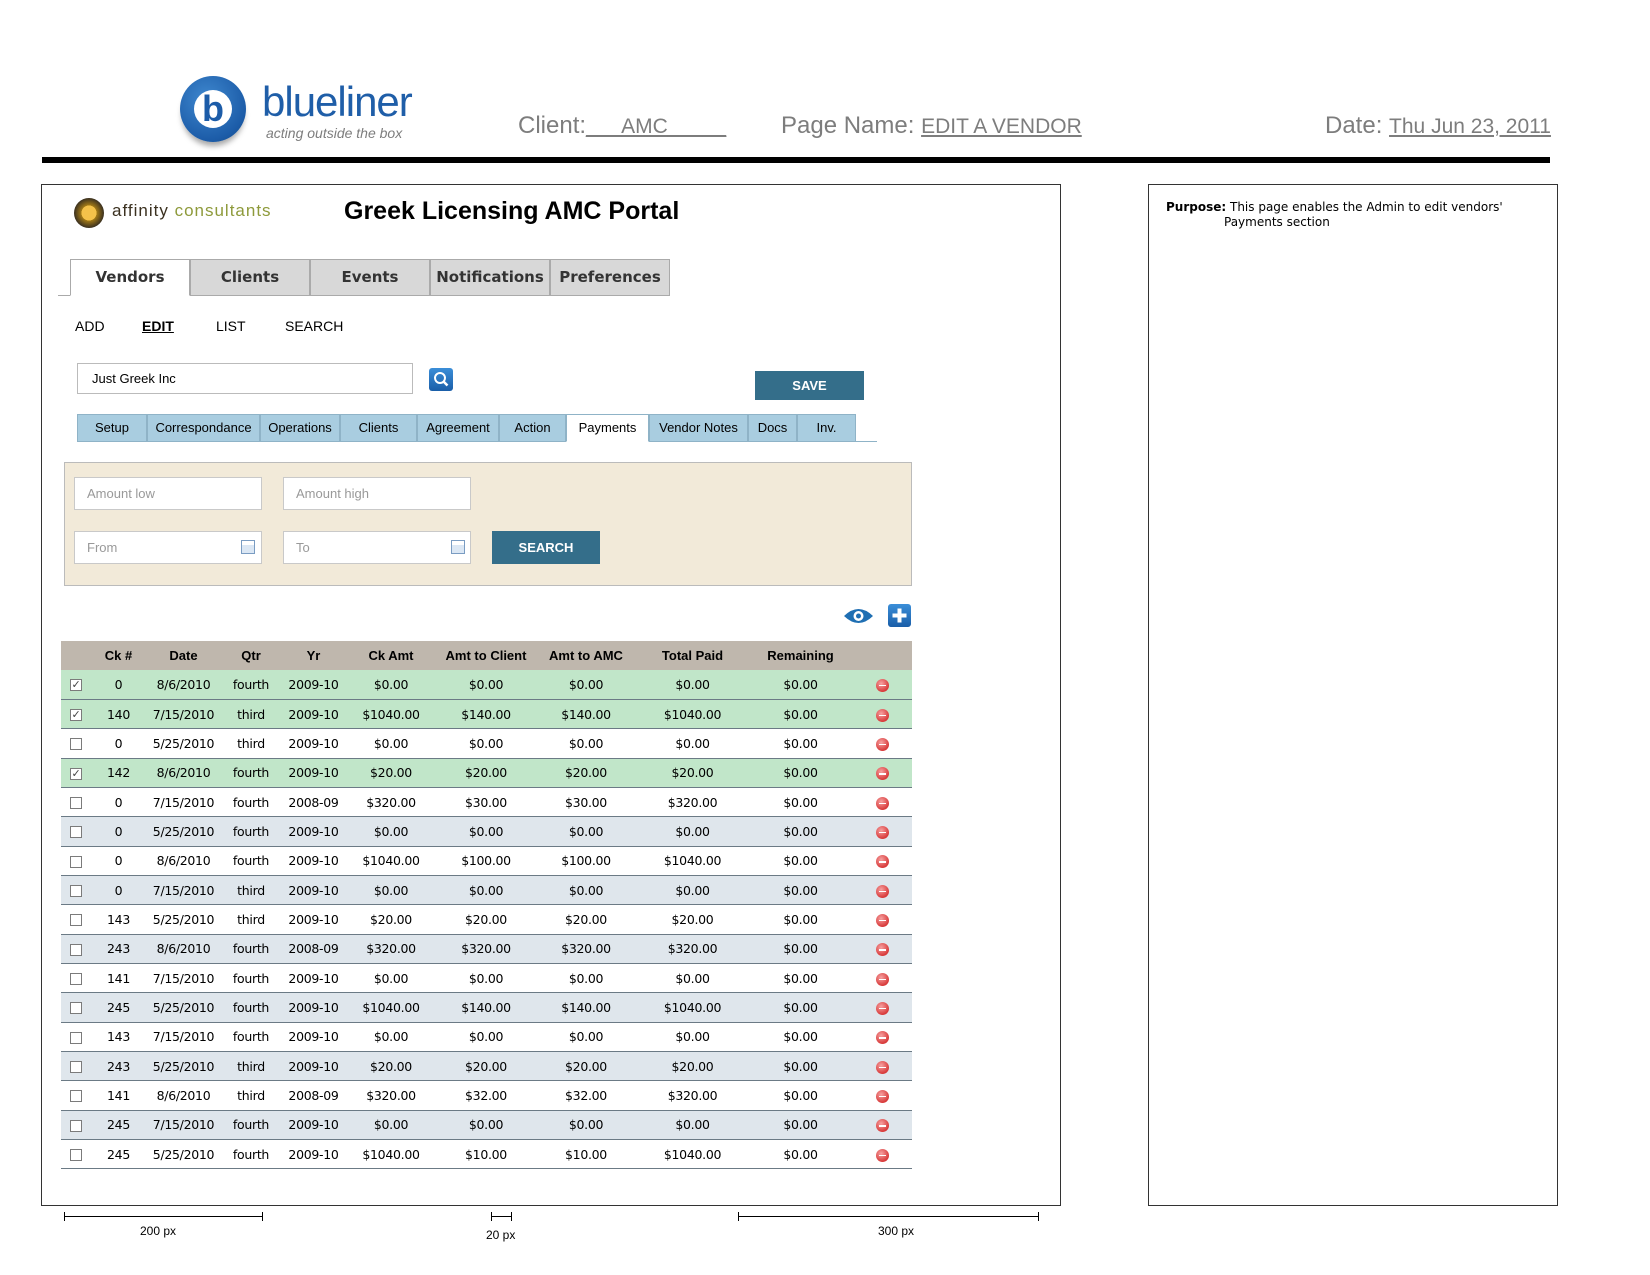  Describe the element at coordinates (391, 655) in the screenshot. I see `column-header-ck-amt: Ck Amt` at that location.